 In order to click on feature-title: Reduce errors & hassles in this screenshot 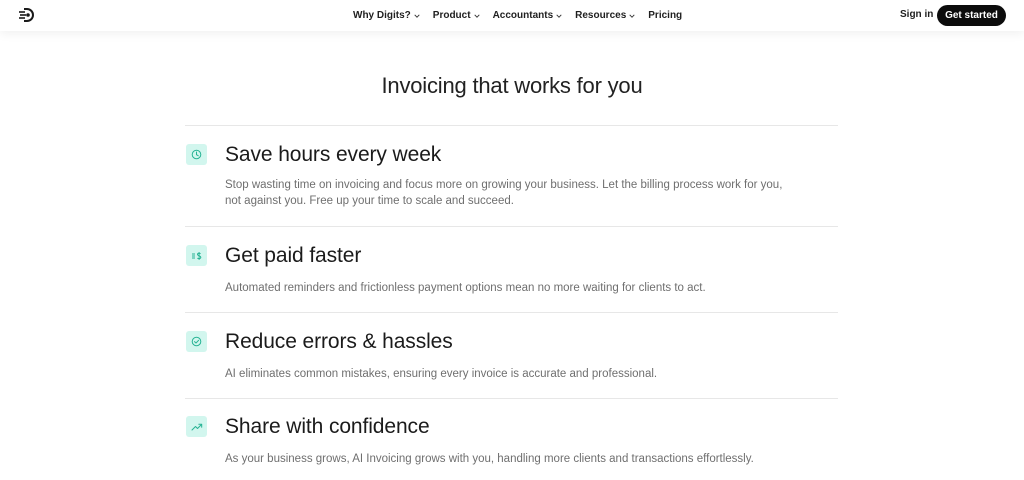, I will do `click(339, 341)`.